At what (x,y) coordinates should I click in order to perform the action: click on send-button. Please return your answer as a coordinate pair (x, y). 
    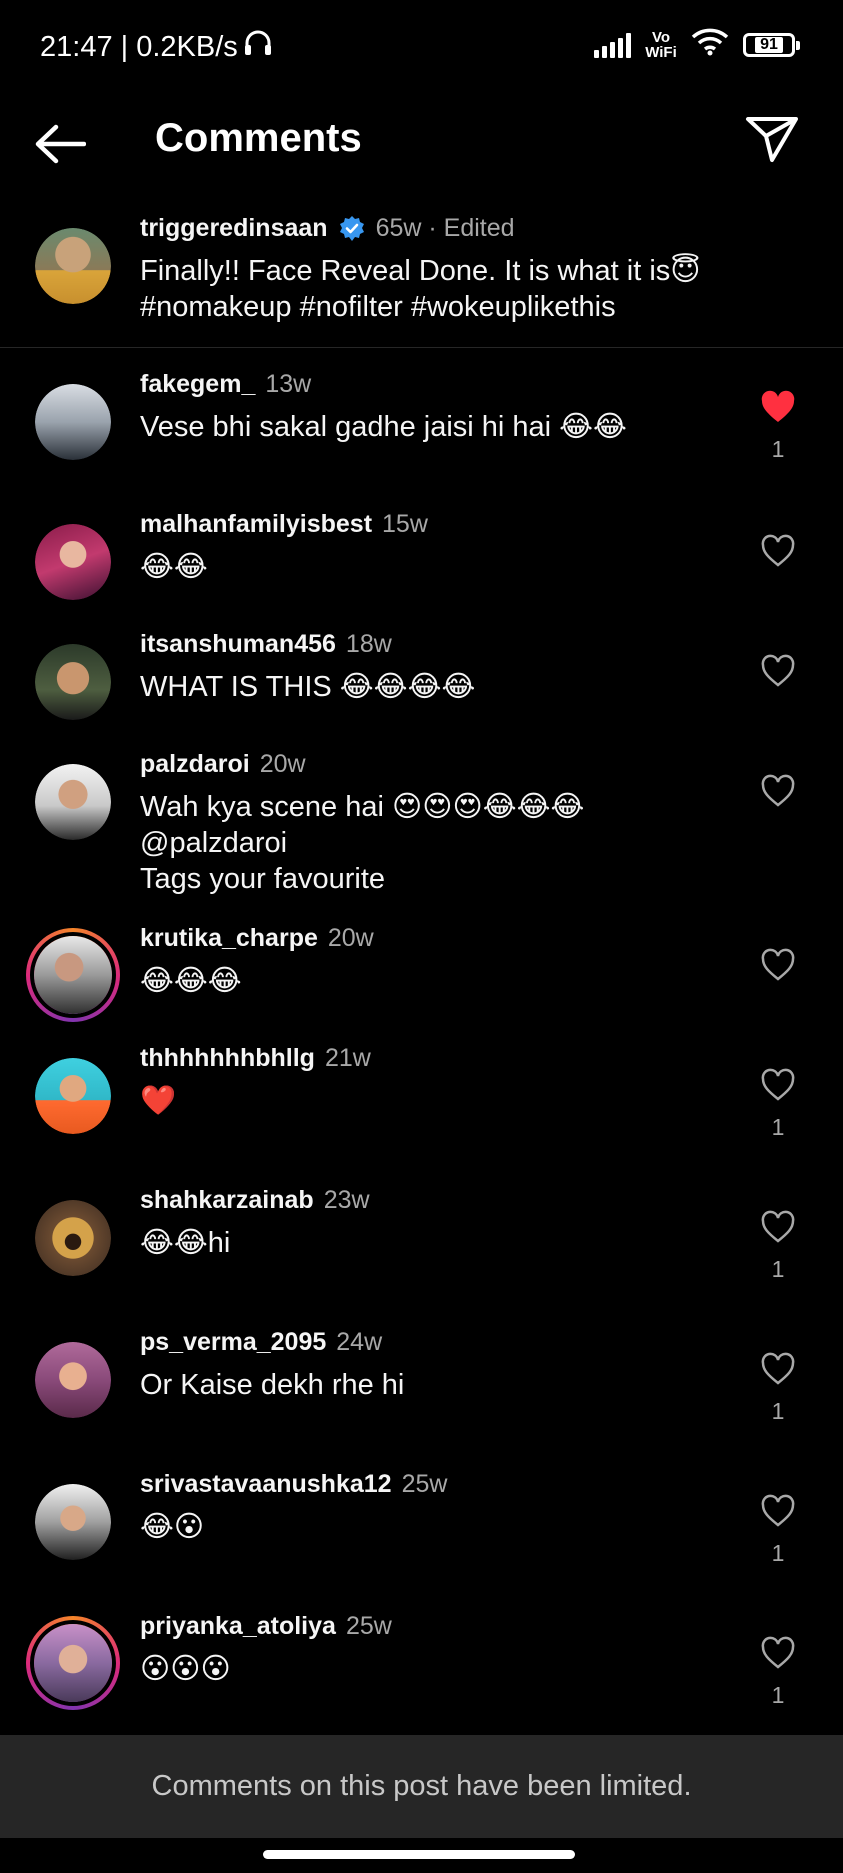
    Looking at the image, I should click on (772, 139).